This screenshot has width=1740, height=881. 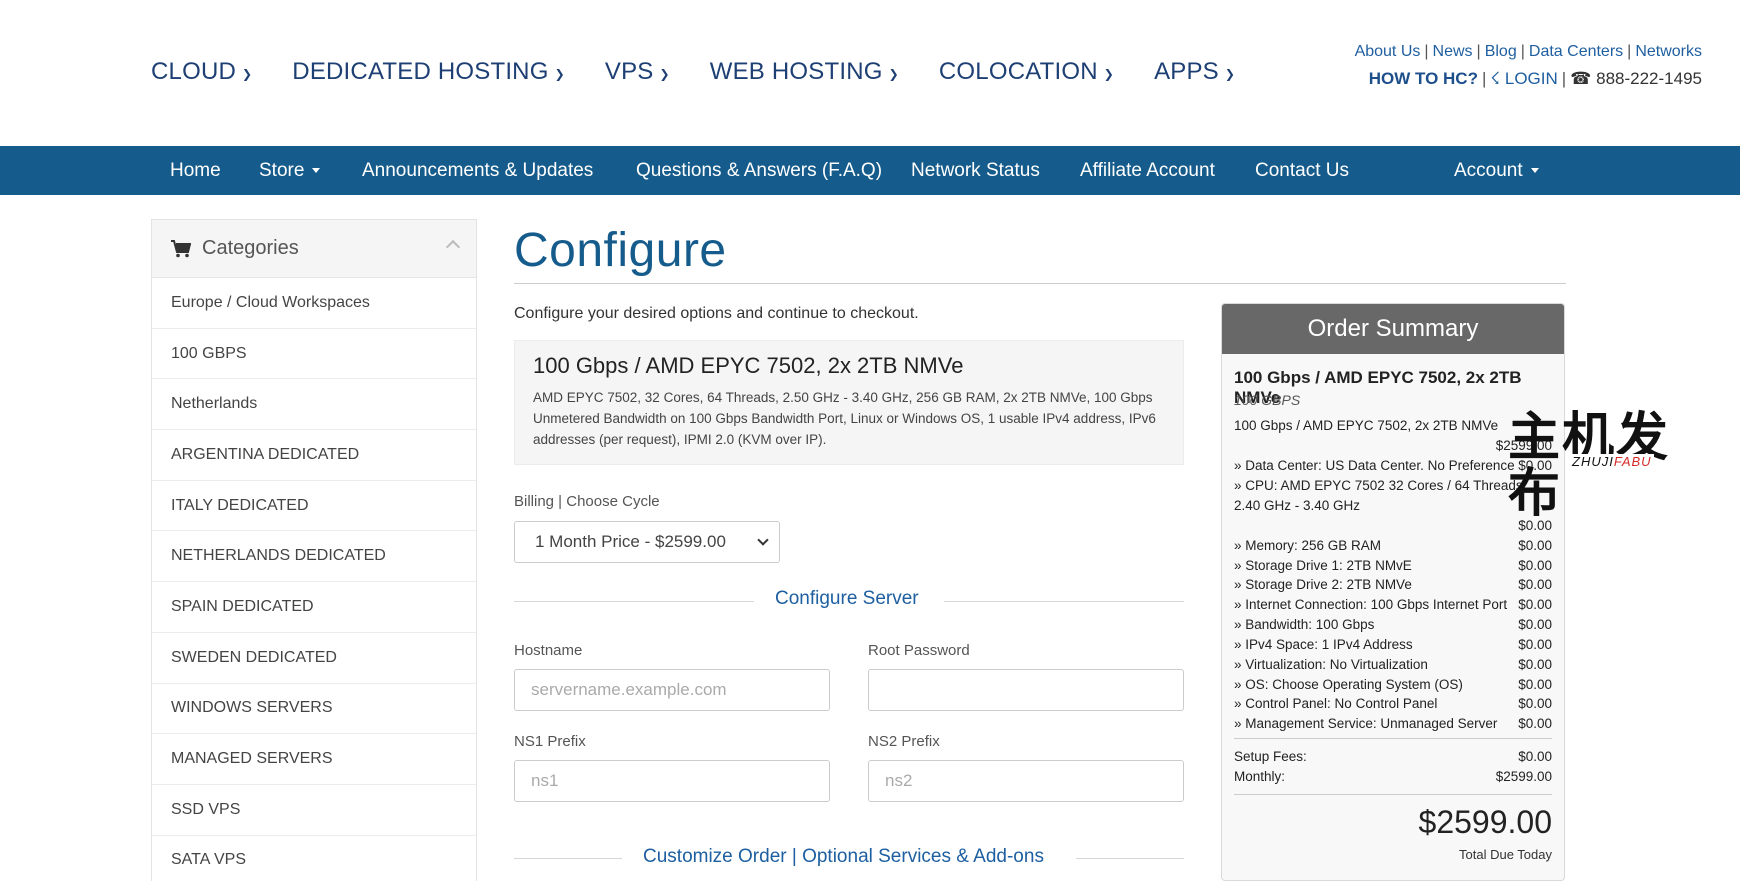 I want to click on sidebar-item: WINDOWS SERVERS, so click(x=314, y=709).